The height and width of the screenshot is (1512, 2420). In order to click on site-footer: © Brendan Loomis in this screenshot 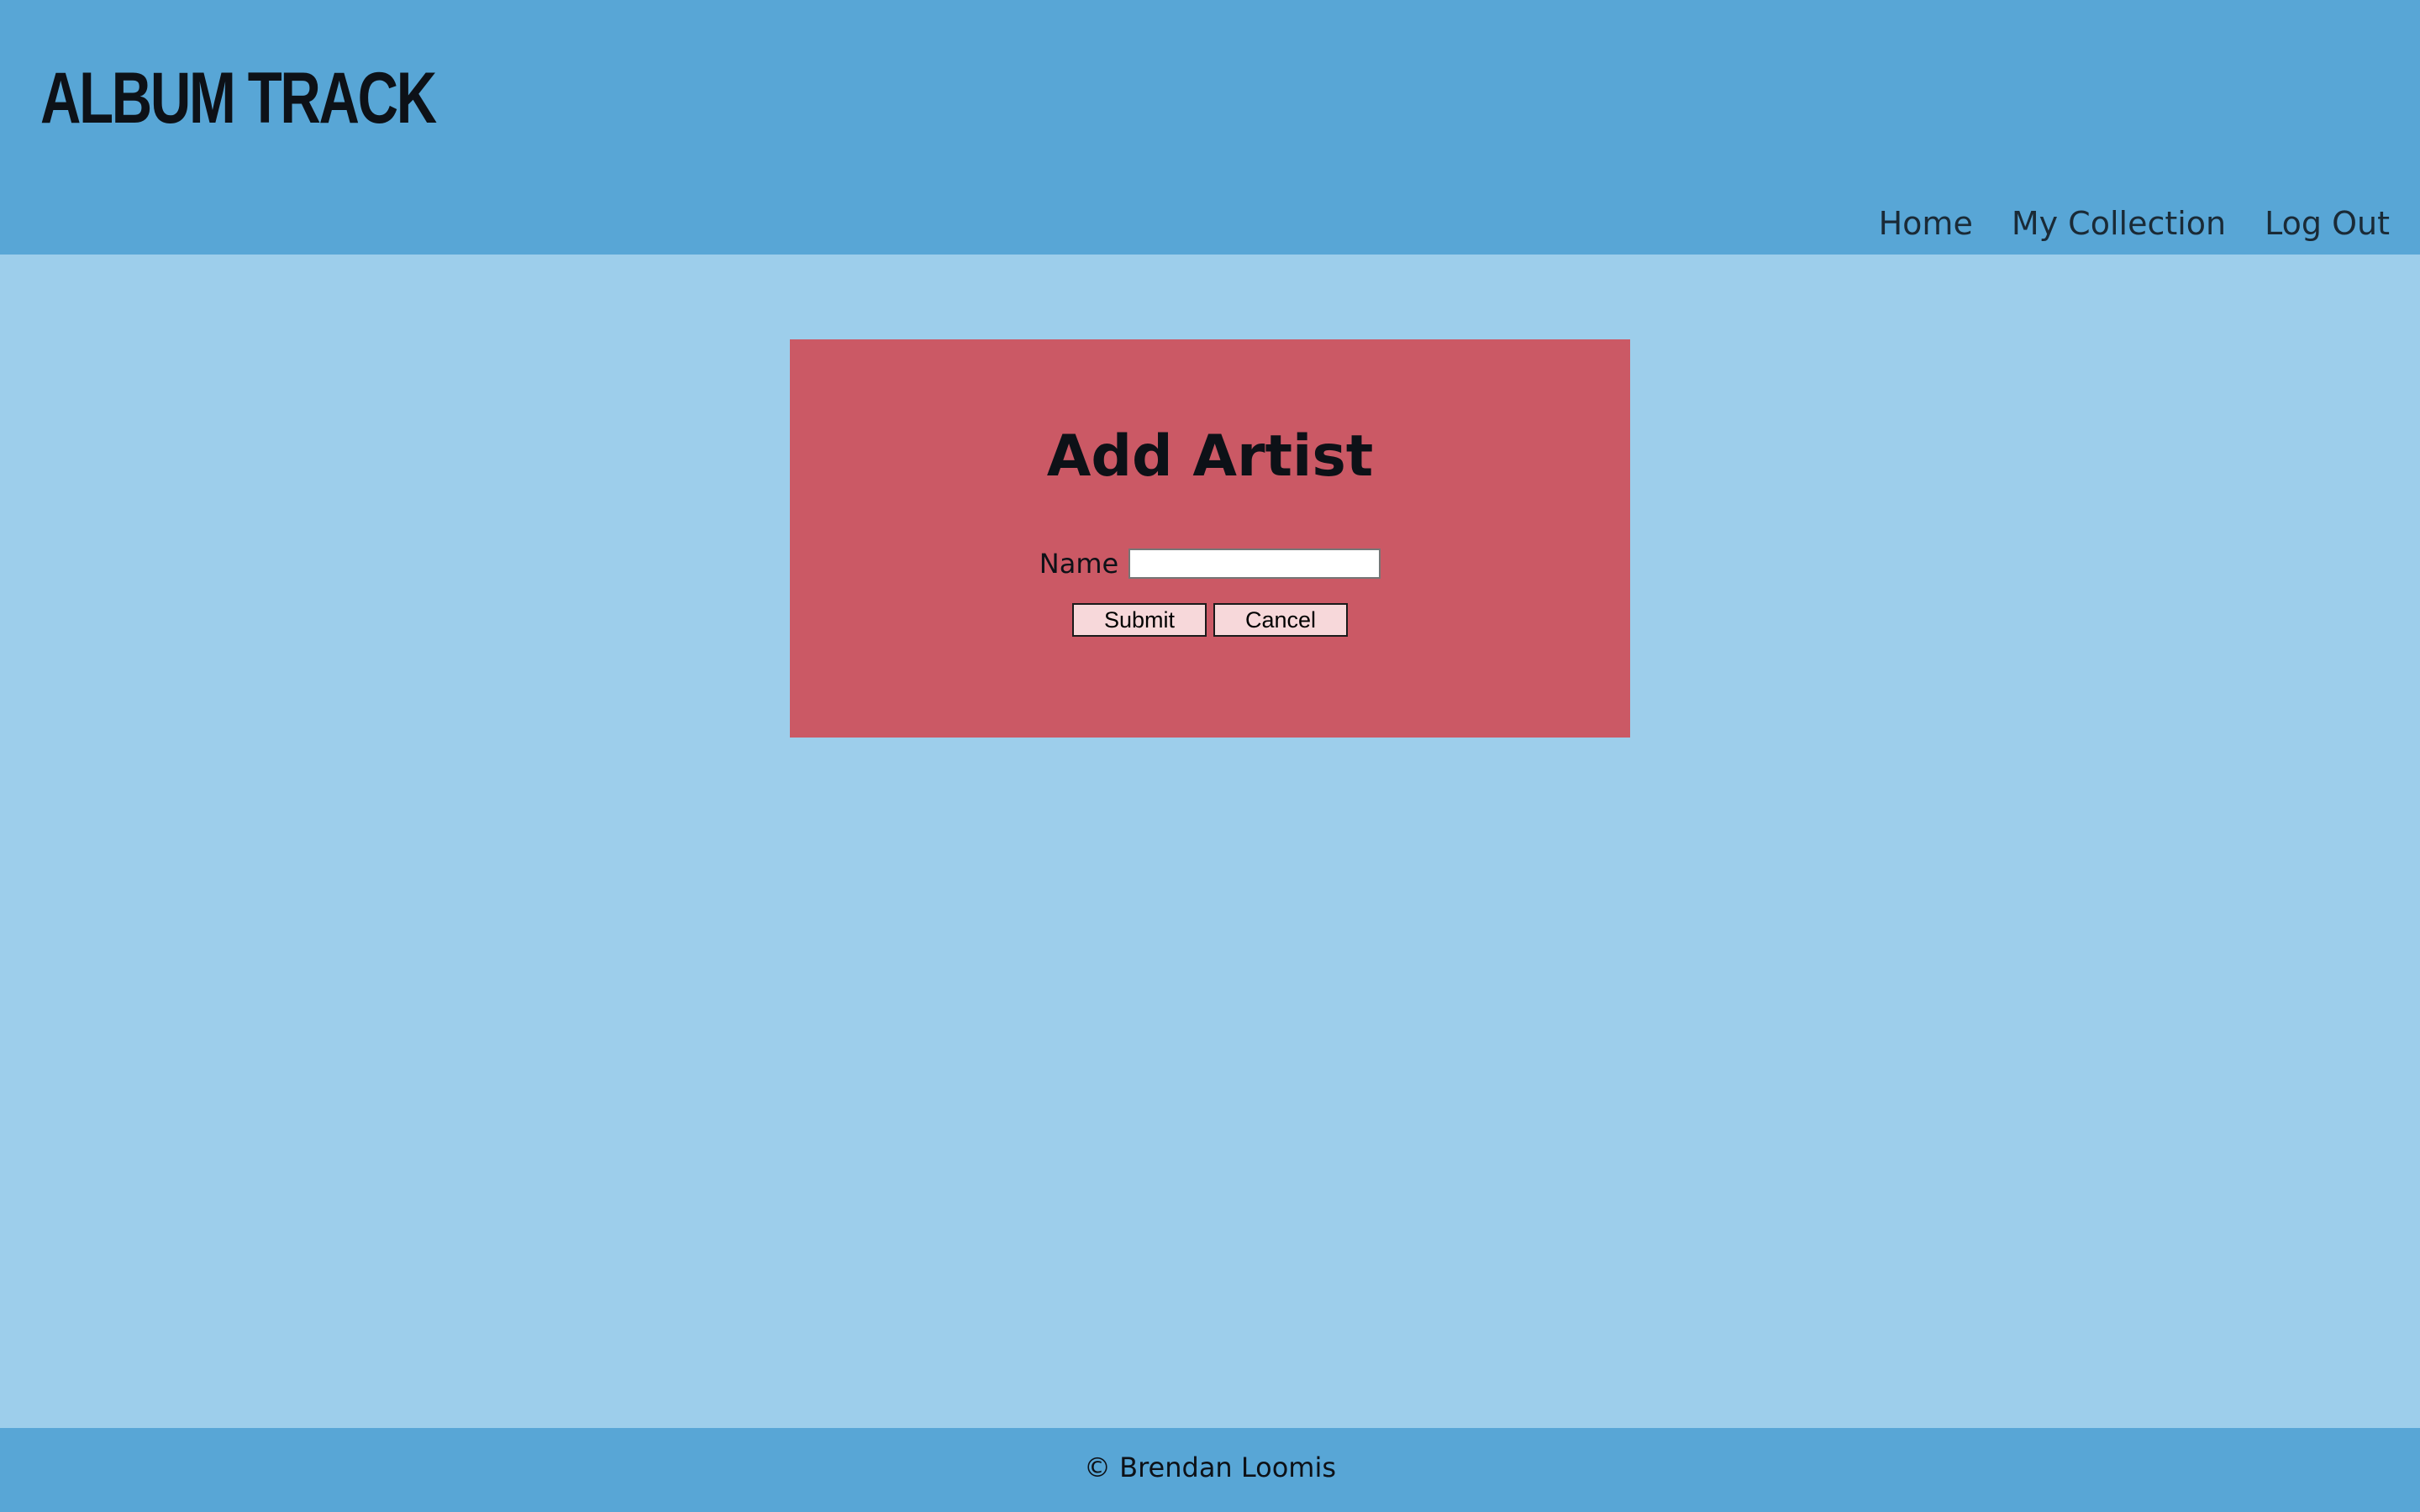, I will do `click(1210, 1470)`.